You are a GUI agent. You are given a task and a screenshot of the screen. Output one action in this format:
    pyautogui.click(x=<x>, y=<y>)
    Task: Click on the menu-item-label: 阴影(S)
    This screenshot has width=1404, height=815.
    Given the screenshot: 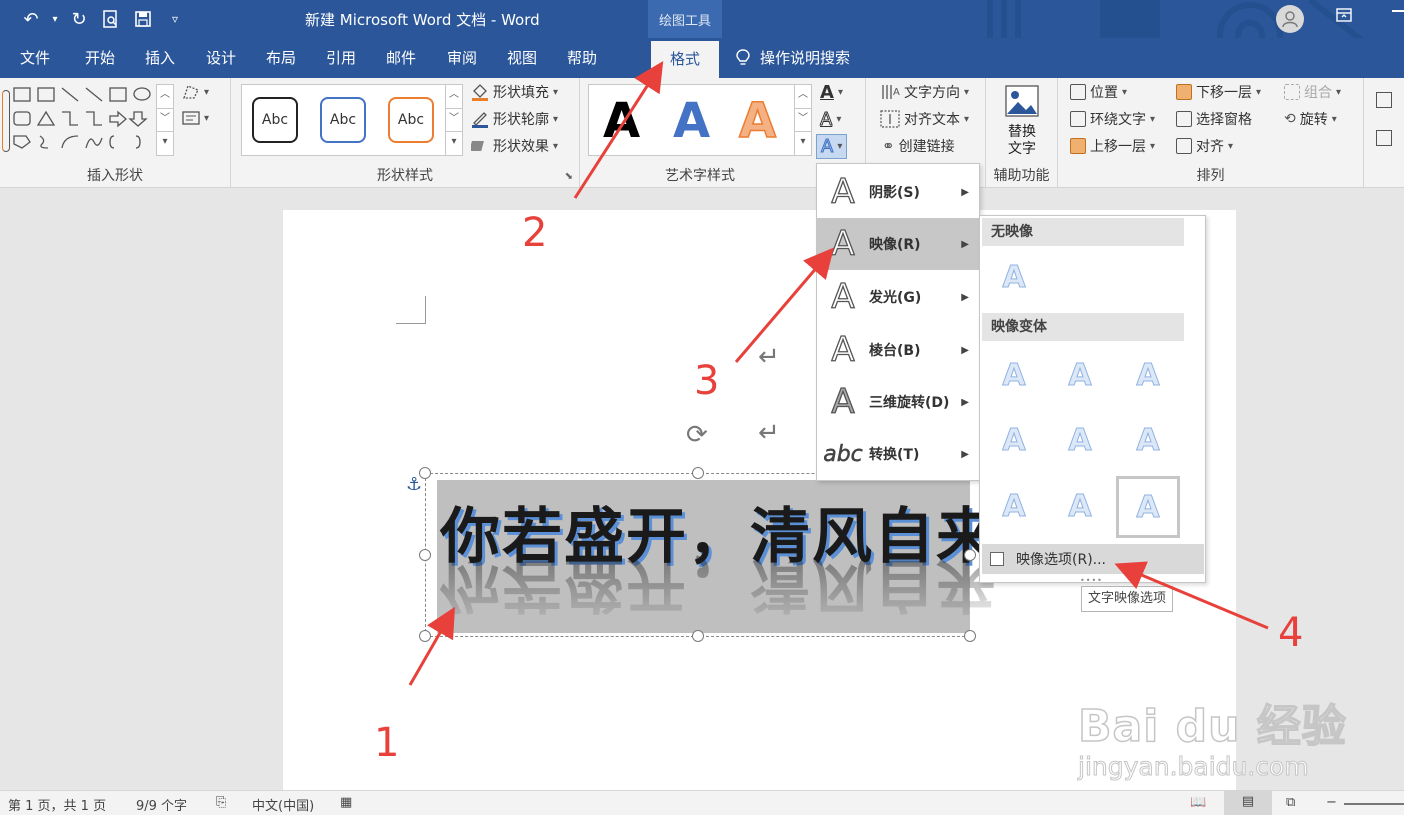 What is the action you would take?
    pyautogui.click(x=894, y=193)
    